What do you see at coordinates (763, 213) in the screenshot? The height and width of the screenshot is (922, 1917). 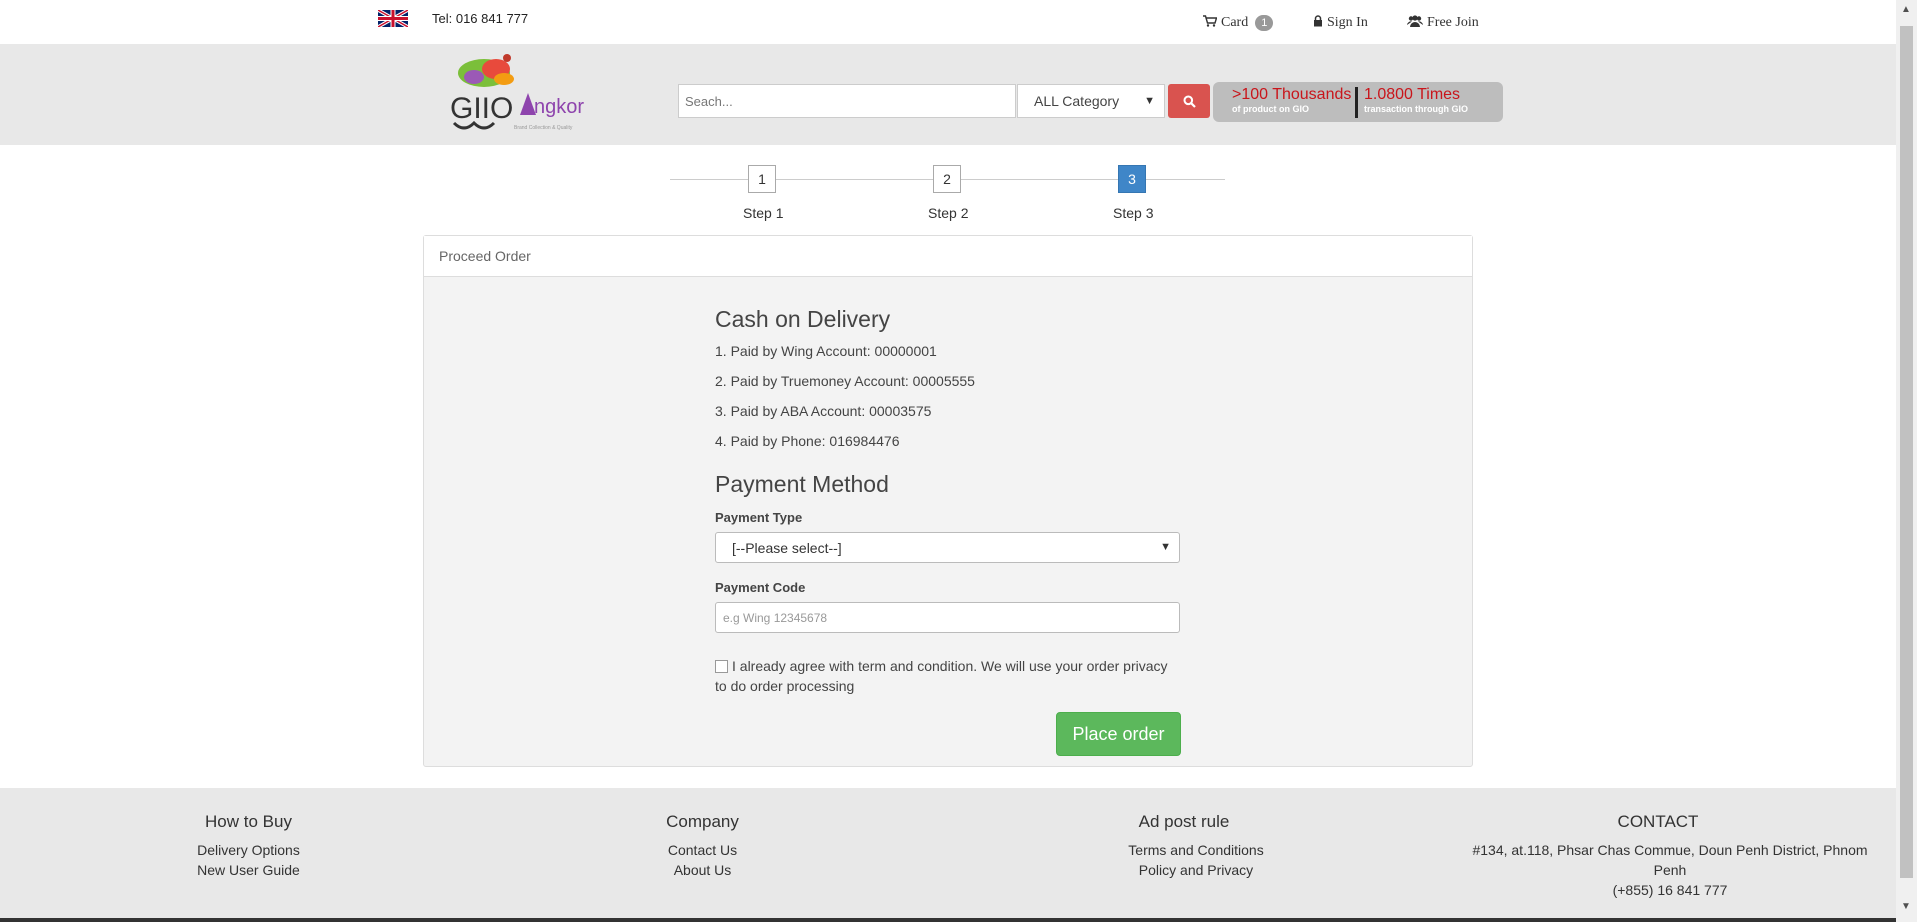 I see `step-1-label: Step 1` at bounding box center [763, 213].